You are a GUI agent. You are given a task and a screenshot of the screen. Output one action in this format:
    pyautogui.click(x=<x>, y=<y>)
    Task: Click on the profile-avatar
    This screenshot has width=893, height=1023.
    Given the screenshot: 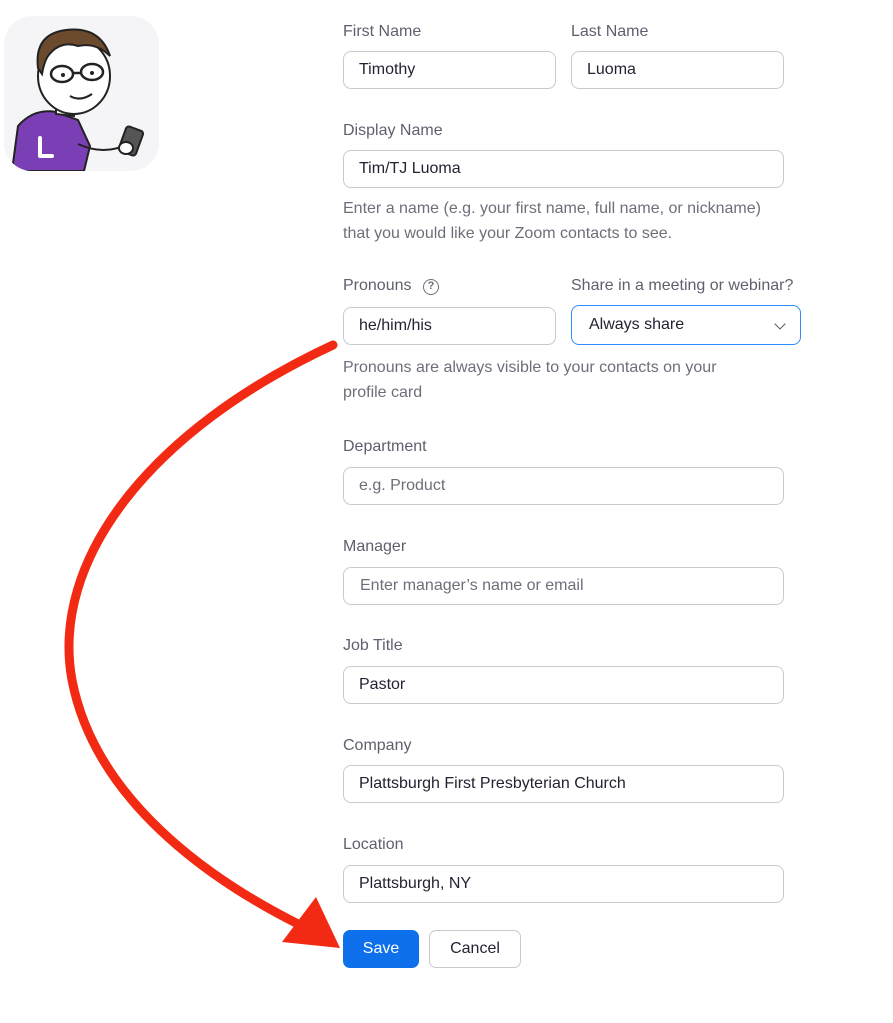 What is the action you would take?
    pyautogui.click(x=81, y=93)
    